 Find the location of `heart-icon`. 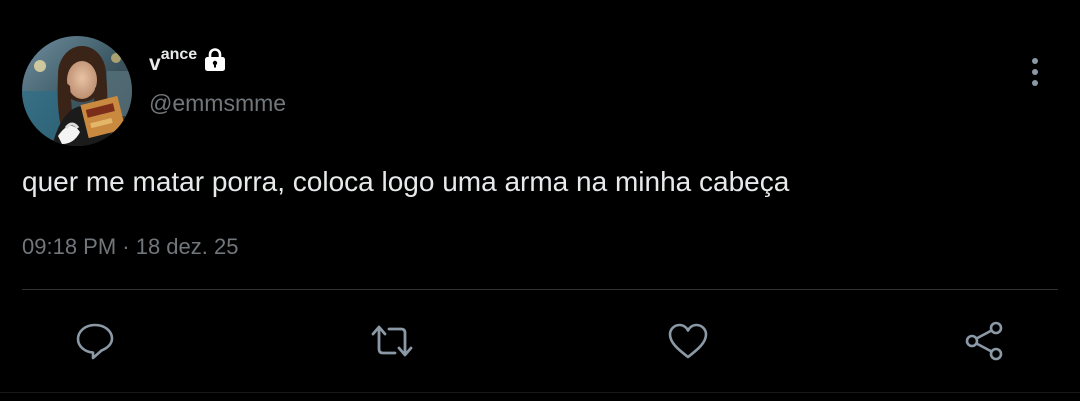

heart-icon is located at coordinates (688, 341).